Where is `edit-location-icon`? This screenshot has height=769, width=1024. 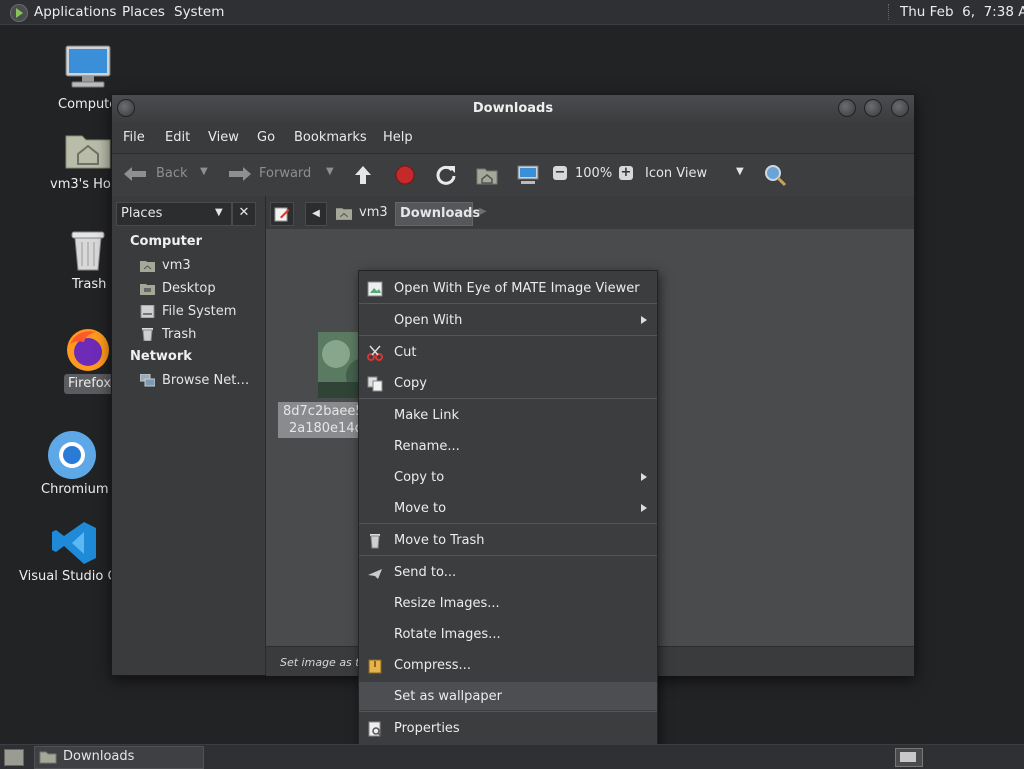
edit-location-icon is located at coordinates (282, 214).